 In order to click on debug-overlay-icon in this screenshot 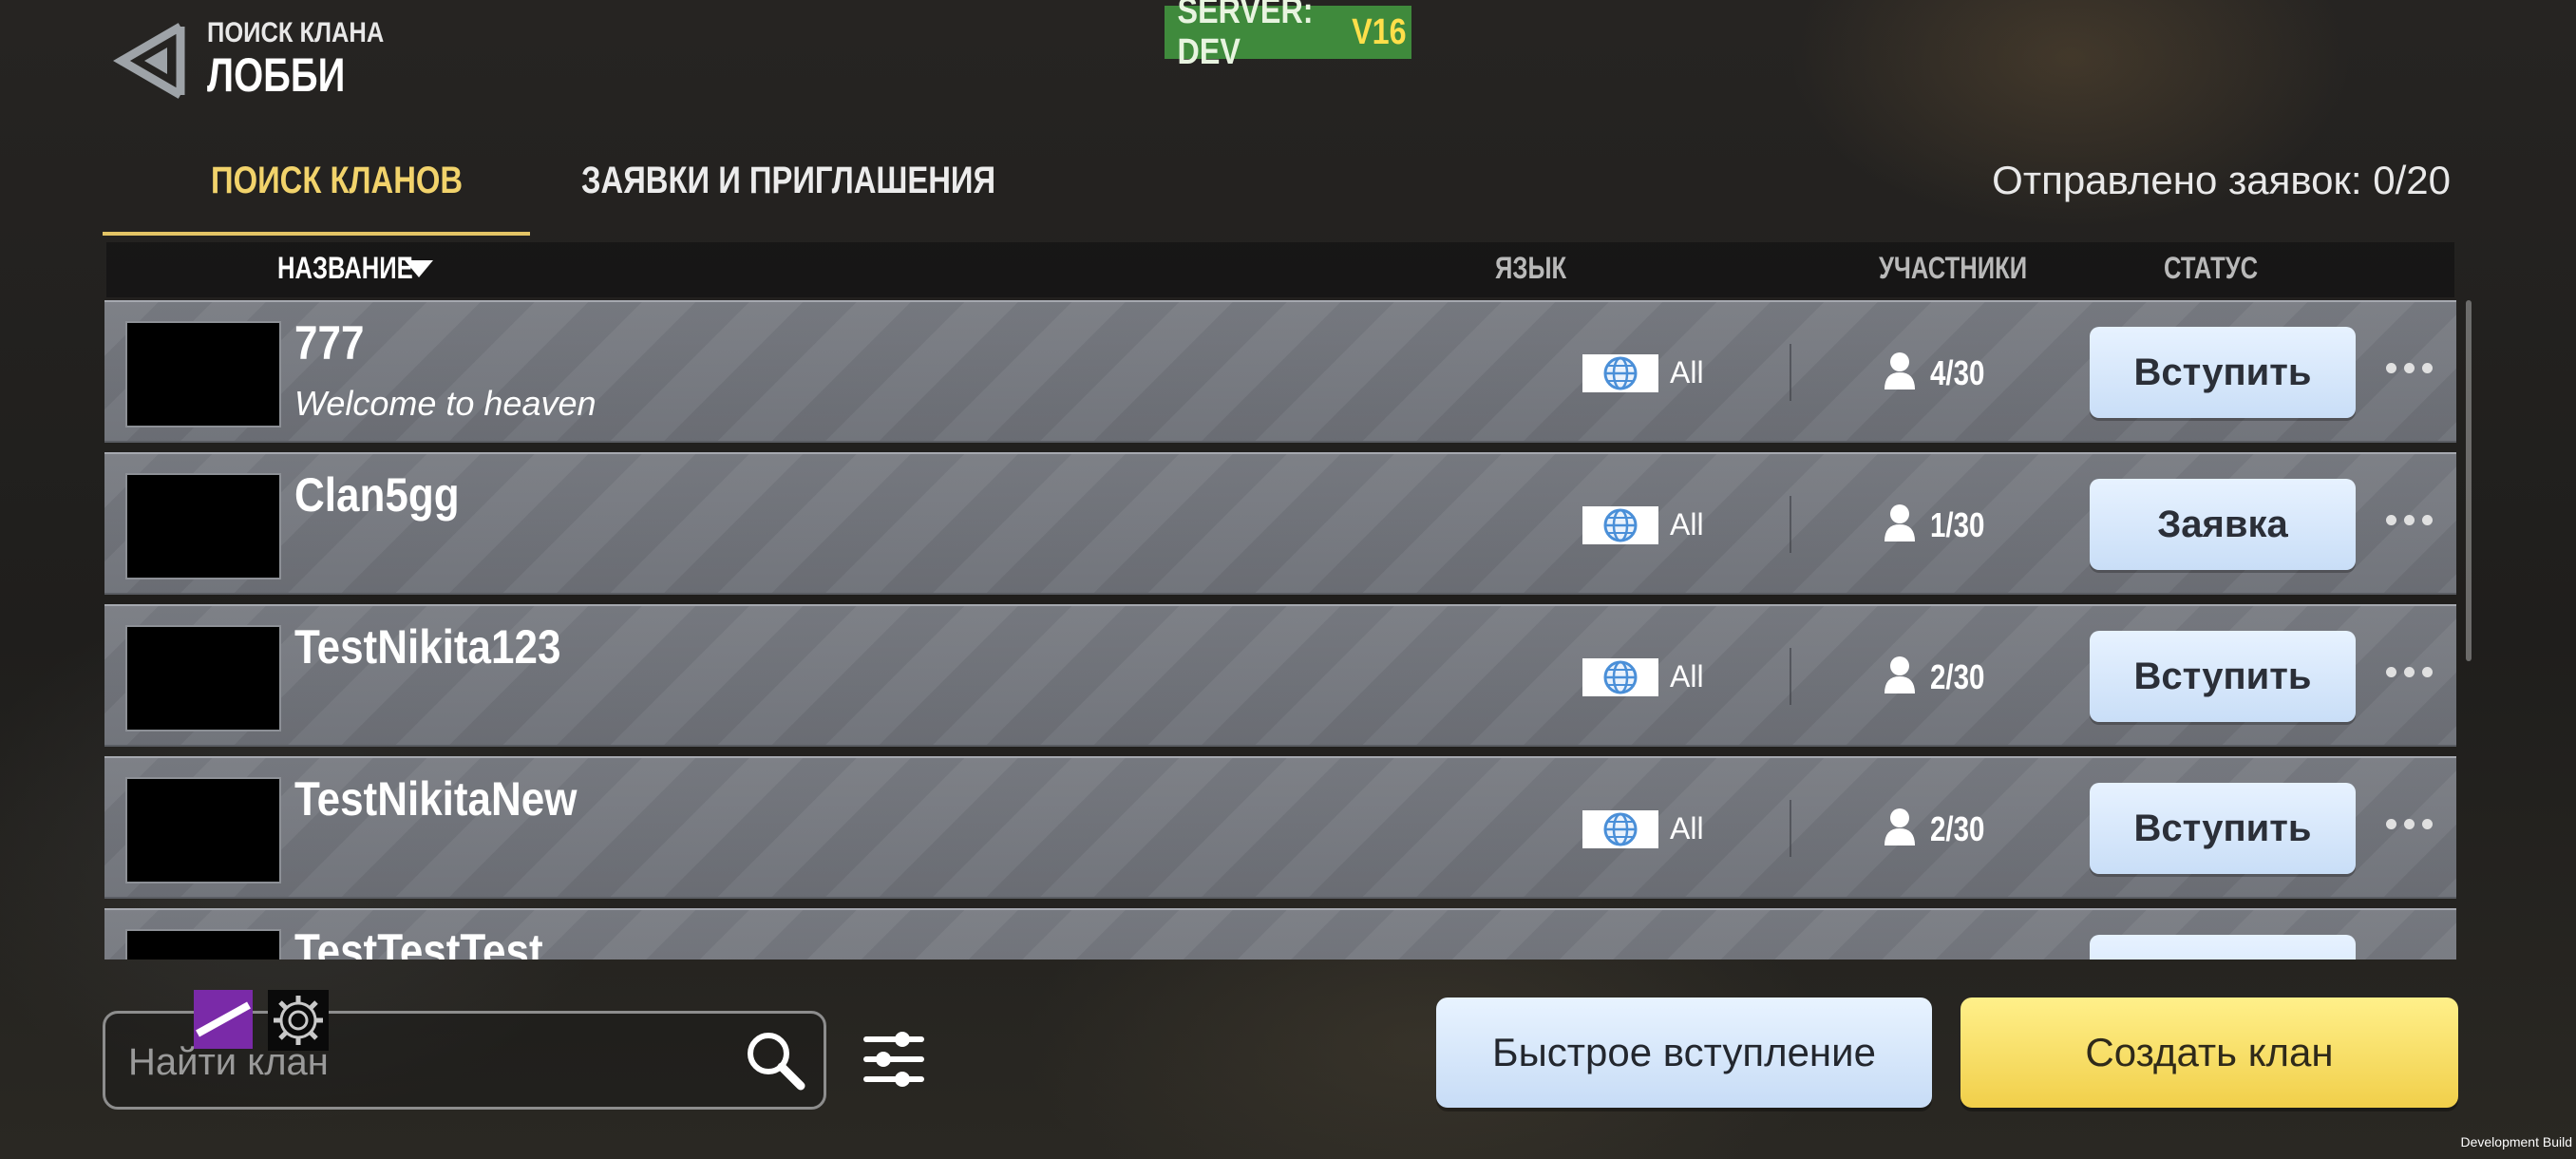, I will do `click(223, 1019)`.